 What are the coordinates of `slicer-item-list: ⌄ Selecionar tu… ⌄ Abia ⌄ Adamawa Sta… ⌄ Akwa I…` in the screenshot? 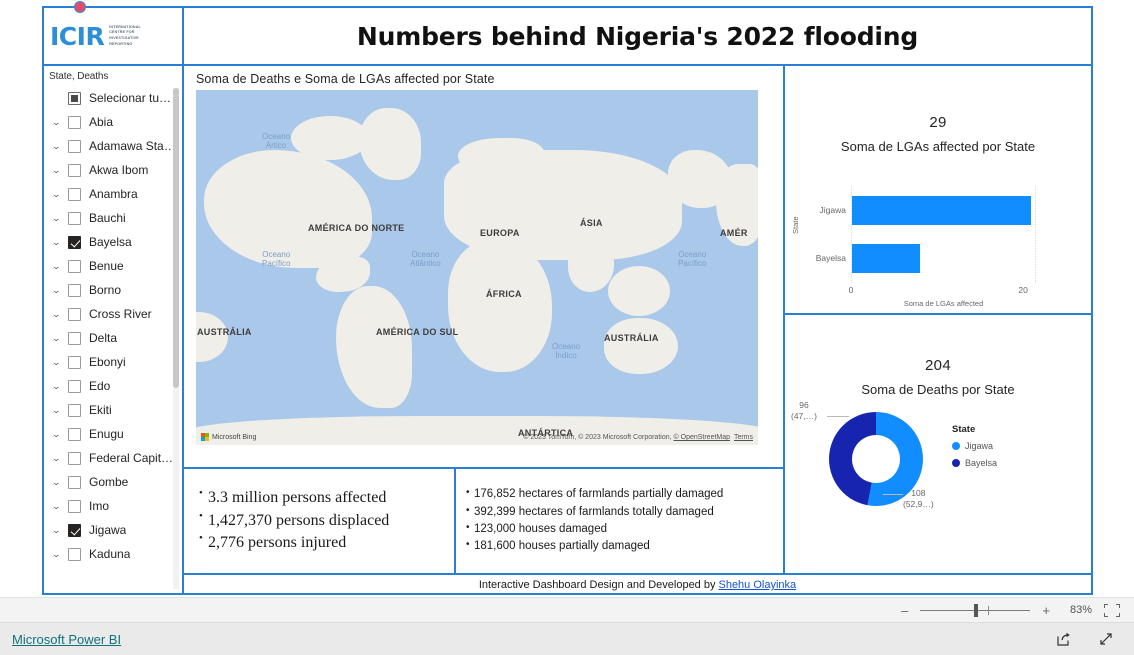 It's located at (113, 334).